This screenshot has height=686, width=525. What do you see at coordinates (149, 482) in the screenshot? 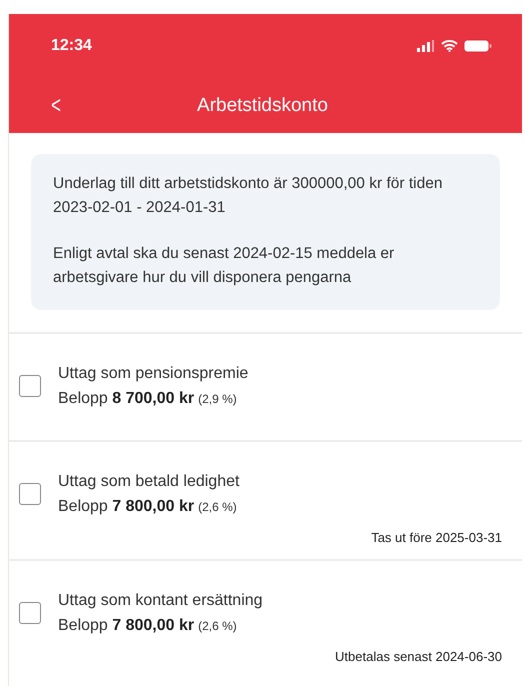
I see `option-title: Uttag som betald ledighet` at bounding box center [149, 482].